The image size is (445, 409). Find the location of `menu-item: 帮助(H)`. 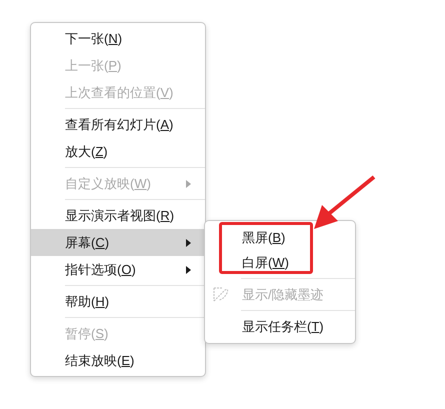

menu-item: 帮助(H) is located at coordinates (118, 303).